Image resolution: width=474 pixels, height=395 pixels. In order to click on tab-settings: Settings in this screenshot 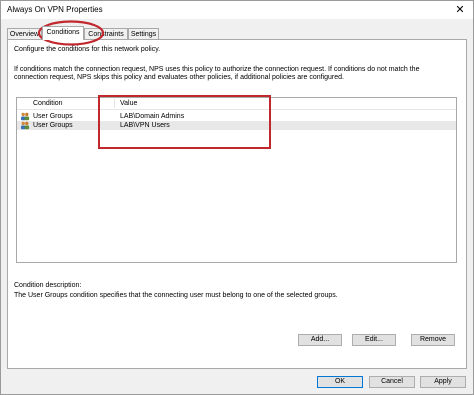, I will do `click(143, 33)`.